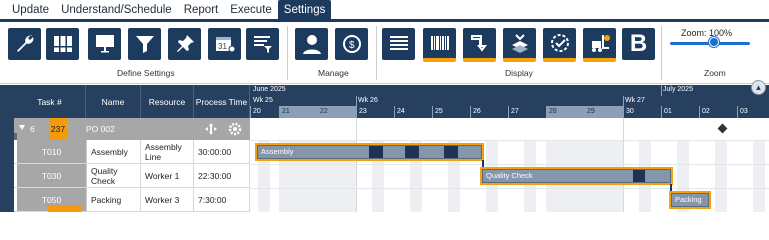 The height and width of the screenshot is (240, 769). Describe the element at coordinates (251, 9) in the screenshot. I see `menu-execute: Execute` at that location.